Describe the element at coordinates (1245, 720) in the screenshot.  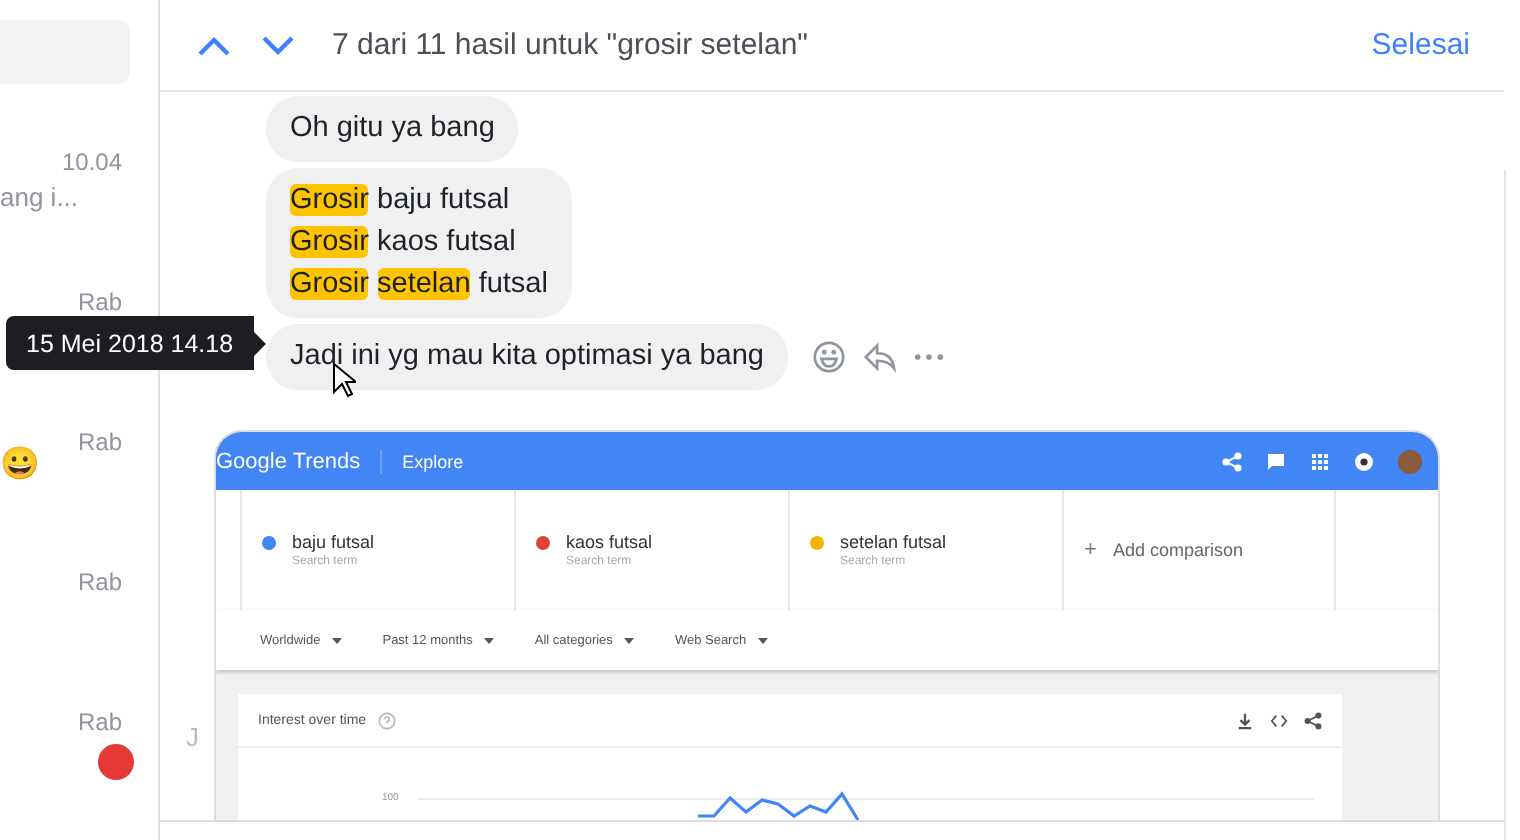
I see `download-icon` at that location.